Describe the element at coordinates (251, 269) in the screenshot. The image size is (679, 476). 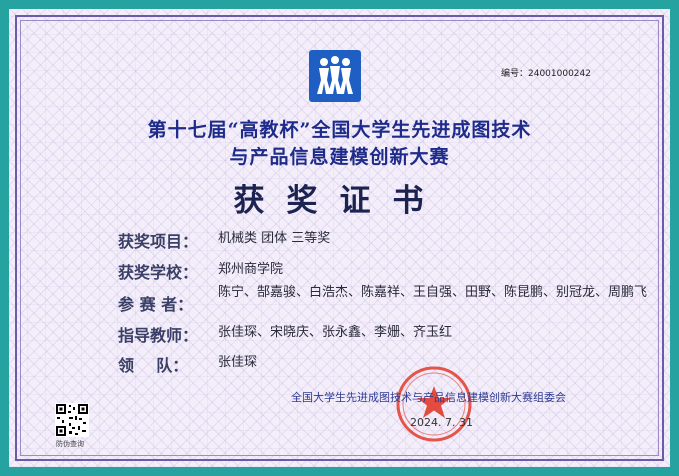
I see `school-value: 郑州商学院` at that location.